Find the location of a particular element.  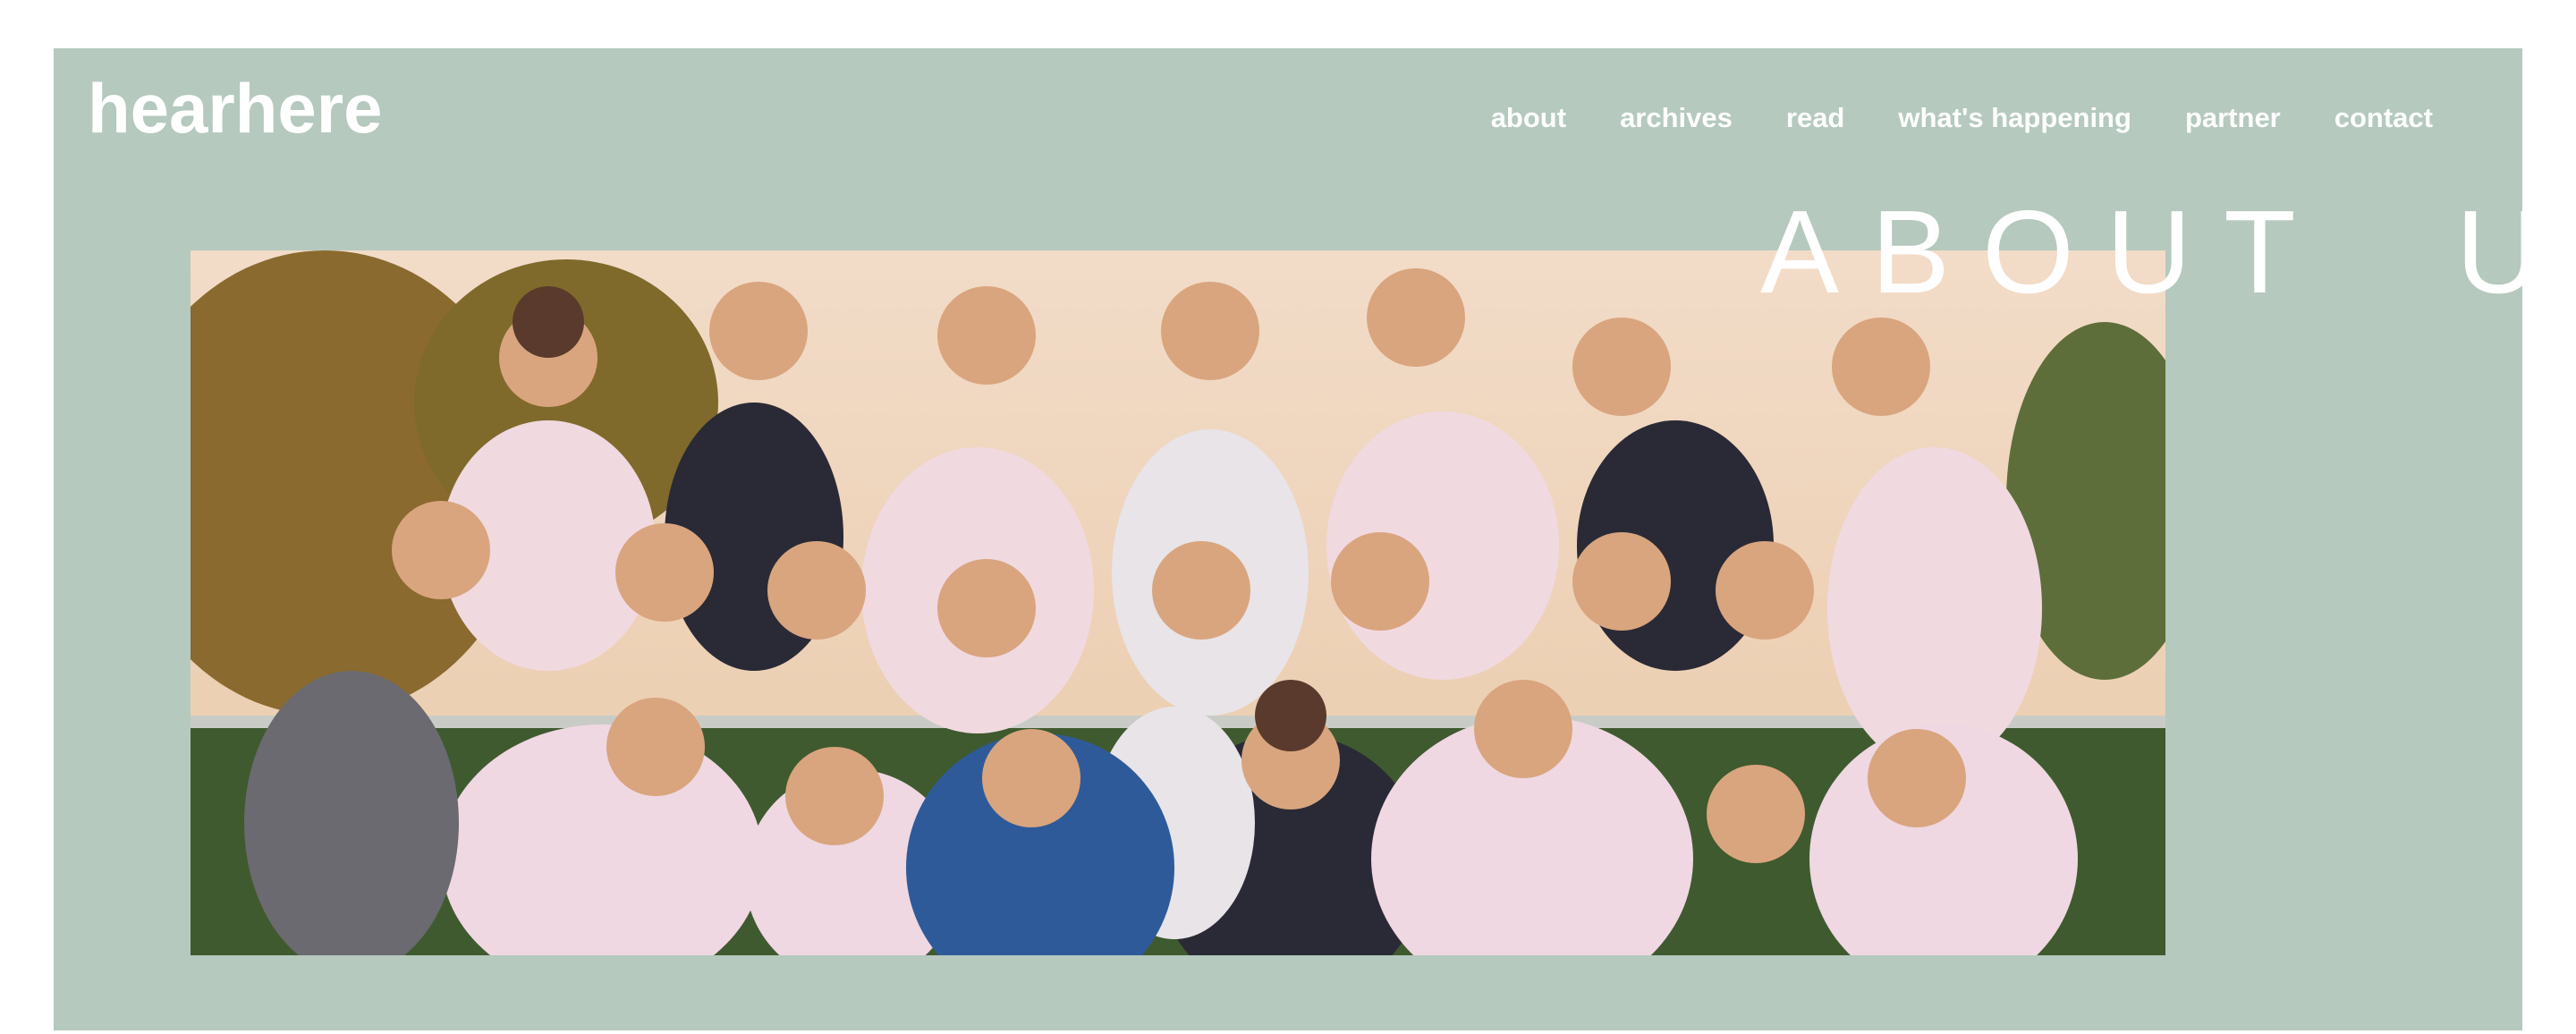

nav-item-archives: archives is located at coordinates (1676, 118).